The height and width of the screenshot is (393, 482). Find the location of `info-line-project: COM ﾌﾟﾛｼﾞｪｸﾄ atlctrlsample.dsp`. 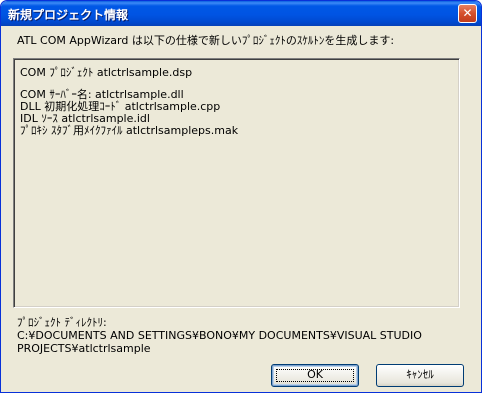

info-line-project: COM ﾌﾟﾛｼﾞｪｸﾄ atlctrlsample.dsp is located at coordinates (106, 72).